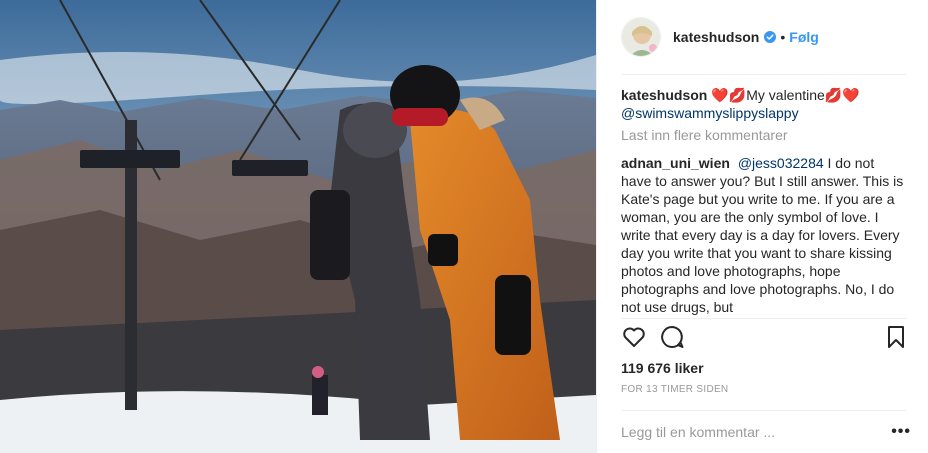  Describe the element at coordinates (710, 113) in the screenshot. I see `caption-mention-link: @swimswammyslippyslappy` at that location.